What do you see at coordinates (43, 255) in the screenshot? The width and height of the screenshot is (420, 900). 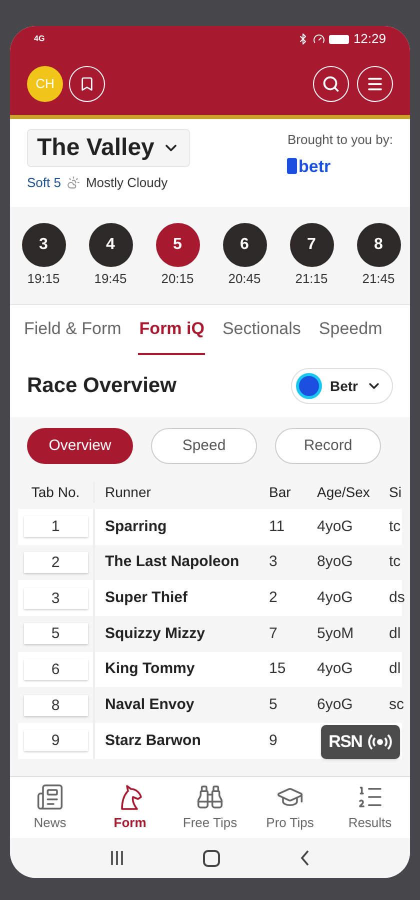 I see `race-button: 3 19:15` at bounding box center [43, 255].